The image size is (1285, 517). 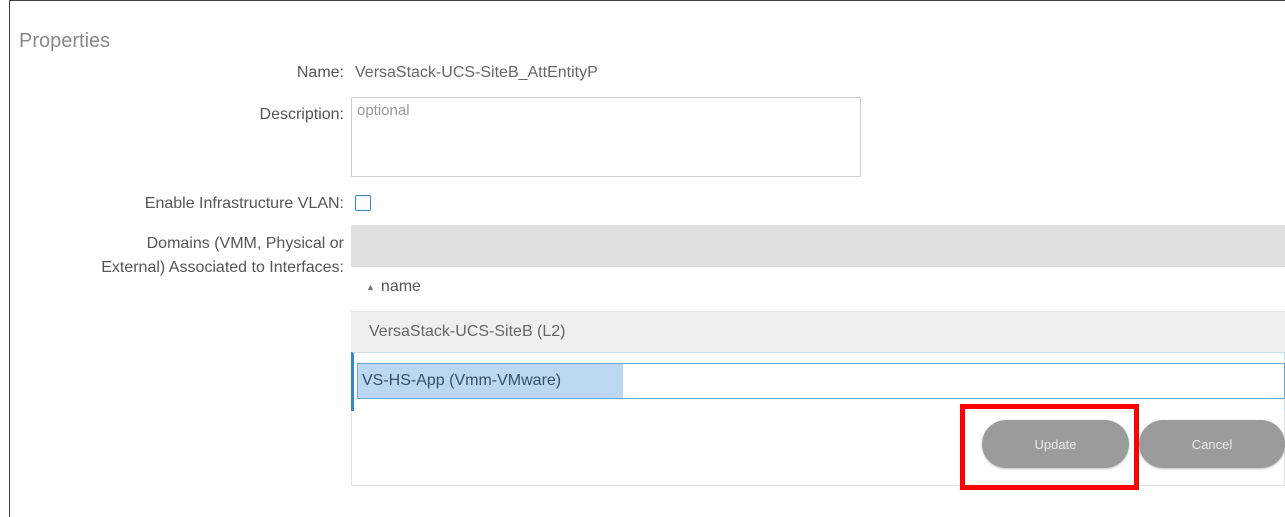 I want to click on infra-vlan-label: Enable Infrastructure VLAN:, so click(x=244, y=203).